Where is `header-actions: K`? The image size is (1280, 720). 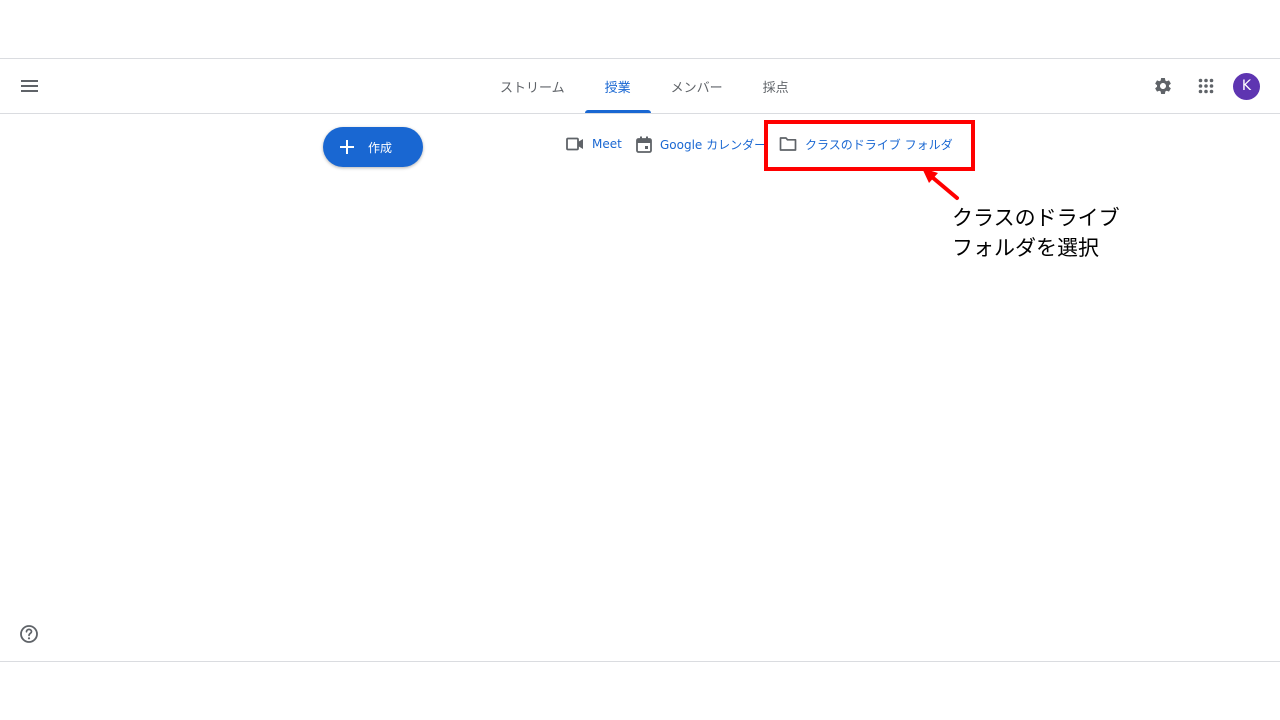 header-actions: K is located at coordinates (1198, 86).